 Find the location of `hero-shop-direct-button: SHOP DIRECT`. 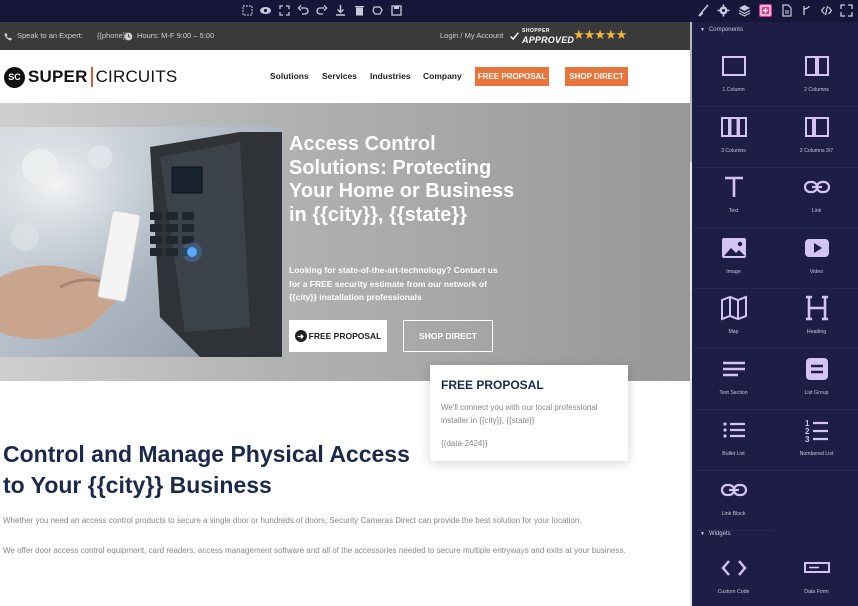

hero-shop-direct-button: SHOP DIRECT is located at coordinates (448, 336).